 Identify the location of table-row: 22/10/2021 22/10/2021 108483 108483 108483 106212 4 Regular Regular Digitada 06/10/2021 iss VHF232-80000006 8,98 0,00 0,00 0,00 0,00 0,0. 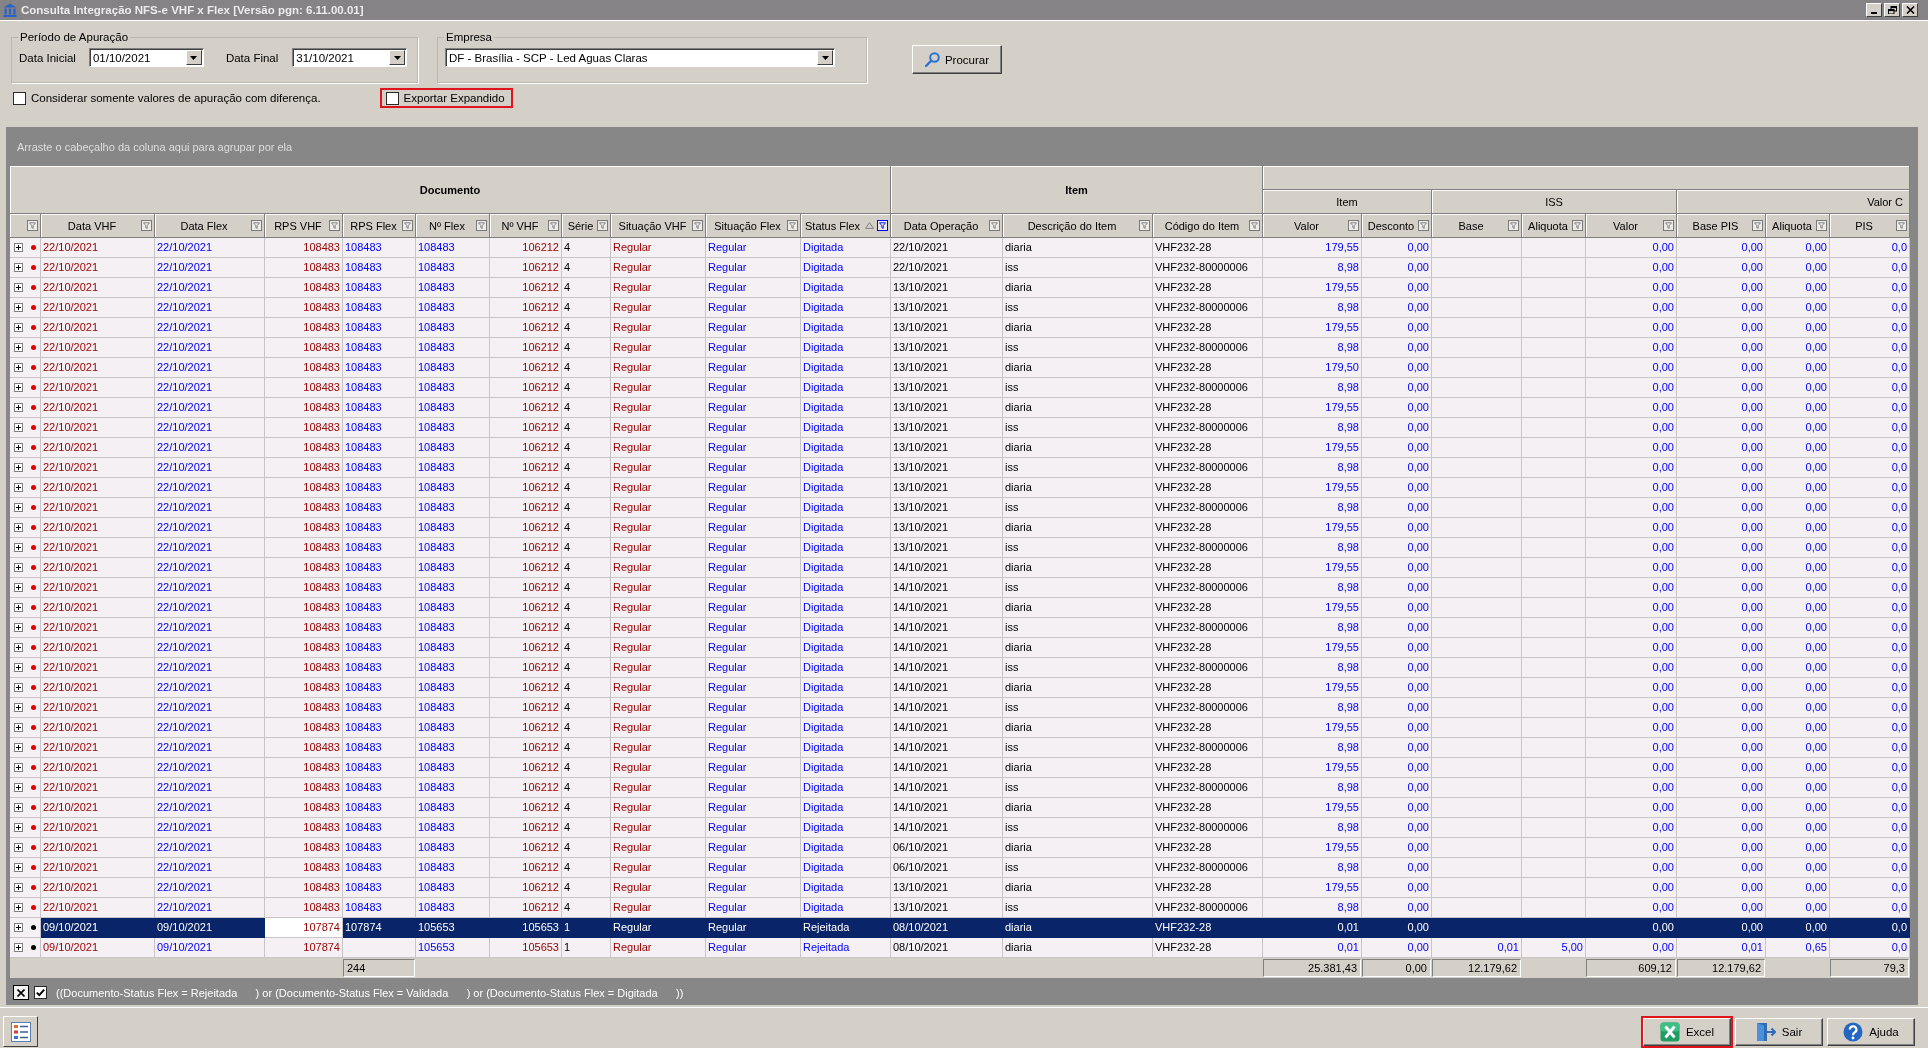
(975, 868).